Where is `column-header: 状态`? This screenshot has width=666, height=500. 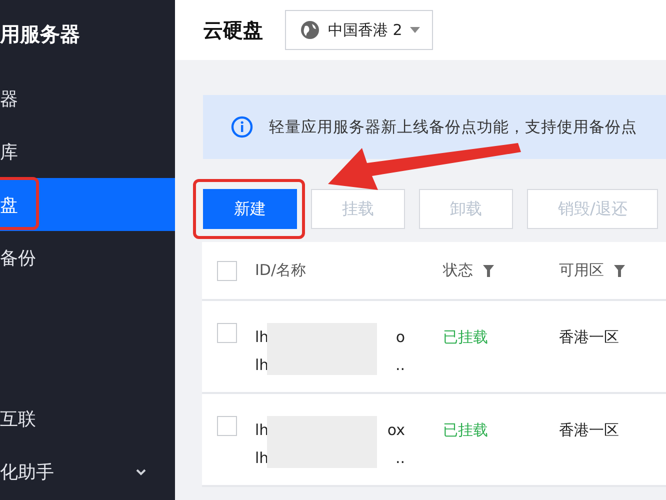
column-header: 状态 is located at coordinates (458, 270).